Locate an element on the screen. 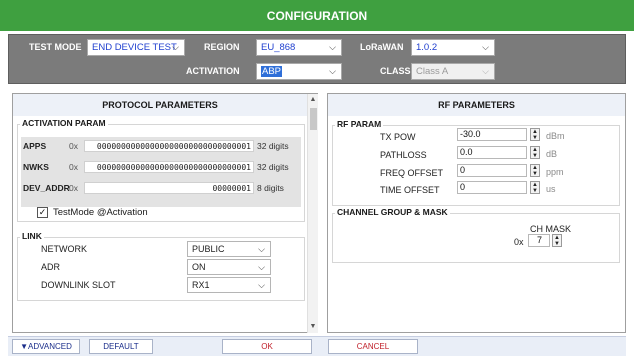 The height and width of the screenshot is (358, 634). rf-panel-title: RF PARAMETERS is located at coordinates (476, 105).